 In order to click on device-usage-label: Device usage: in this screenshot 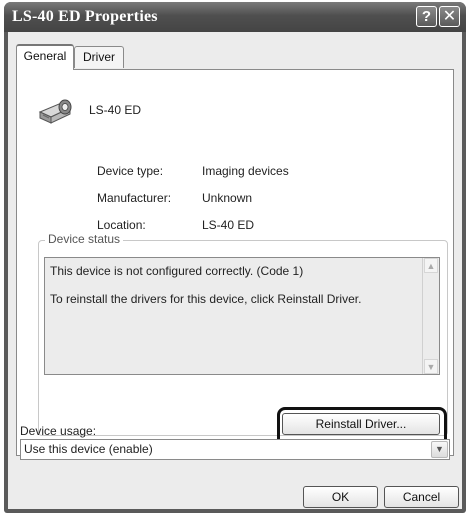, I will do `click(58, 431)`.